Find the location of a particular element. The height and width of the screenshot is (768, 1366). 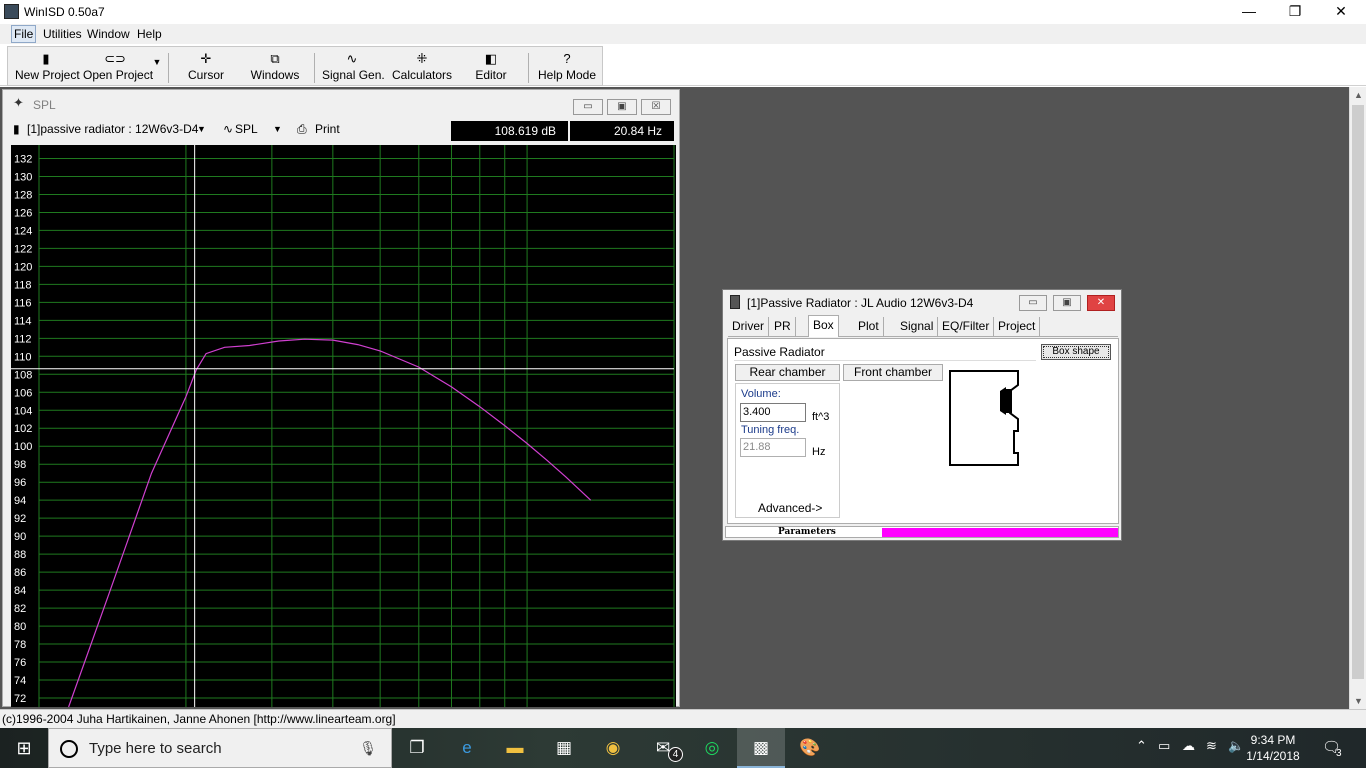

status-progress-bar is located at coordinates (1000, 532).